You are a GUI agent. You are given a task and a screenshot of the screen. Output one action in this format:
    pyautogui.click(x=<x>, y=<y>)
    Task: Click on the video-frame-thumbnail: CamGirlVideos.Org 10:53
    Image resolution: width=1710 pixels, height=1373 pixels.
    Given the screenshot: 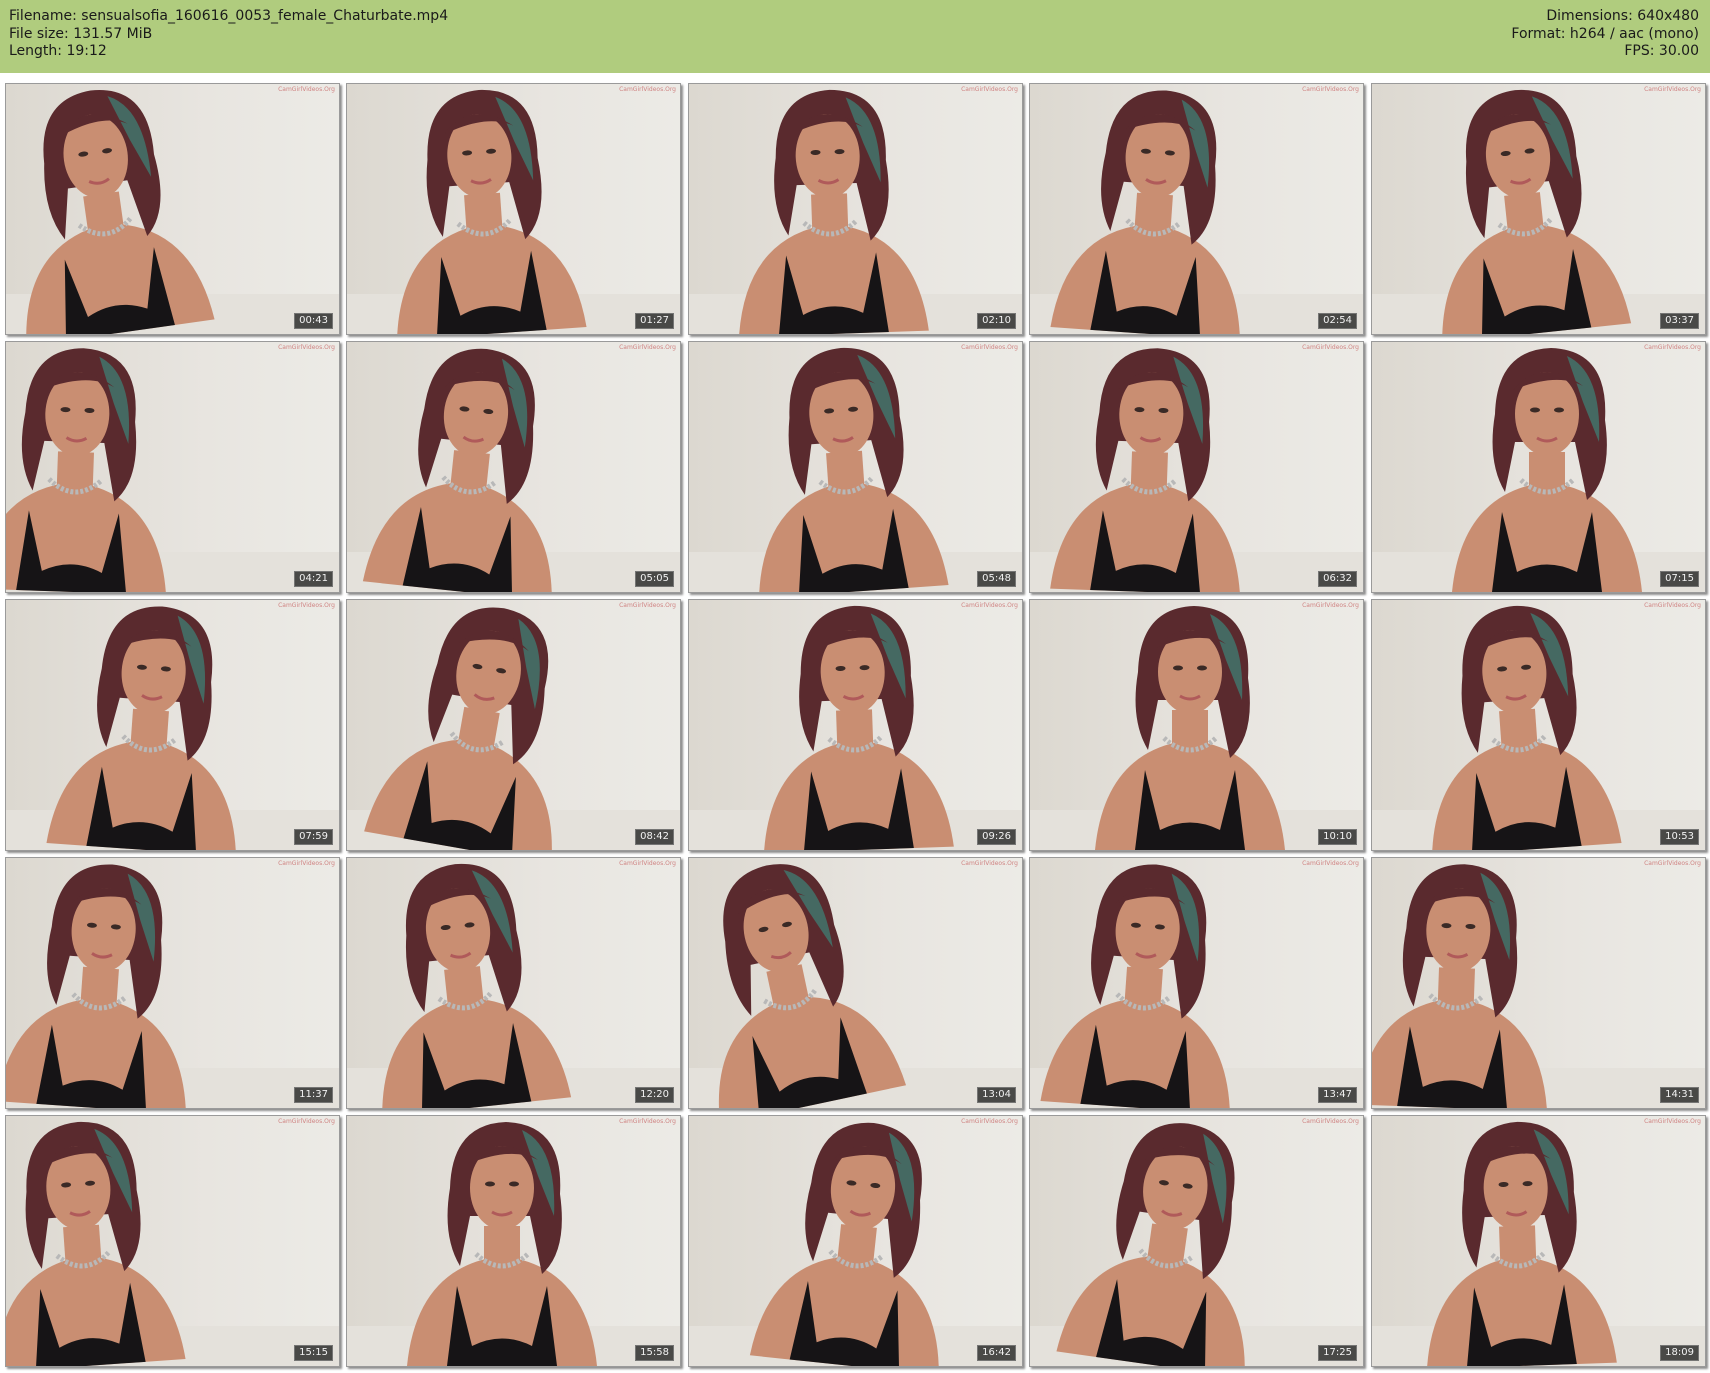 What is the action you would take?
    pyautogui.click(x=1538, y=725)
    